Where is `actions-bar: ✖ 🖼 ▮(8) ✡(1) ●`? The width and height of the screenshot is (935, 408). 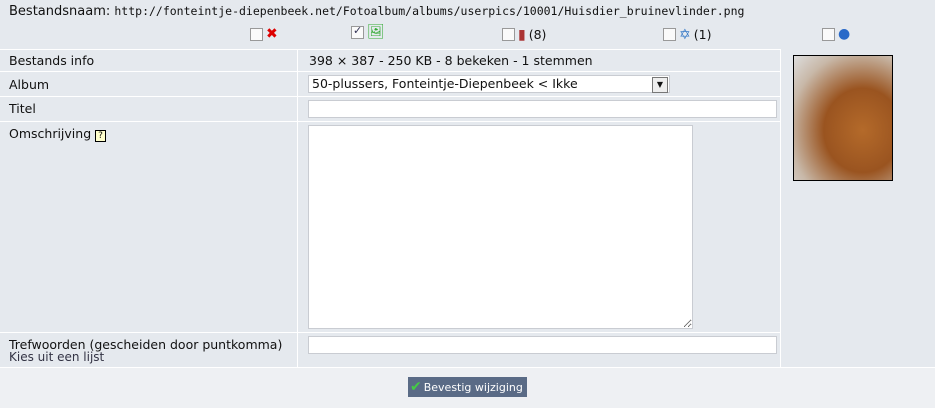
actions-bar: ✖ 🖼 ▮(8) ✡(1) ● is located at coordinates (467, 35).